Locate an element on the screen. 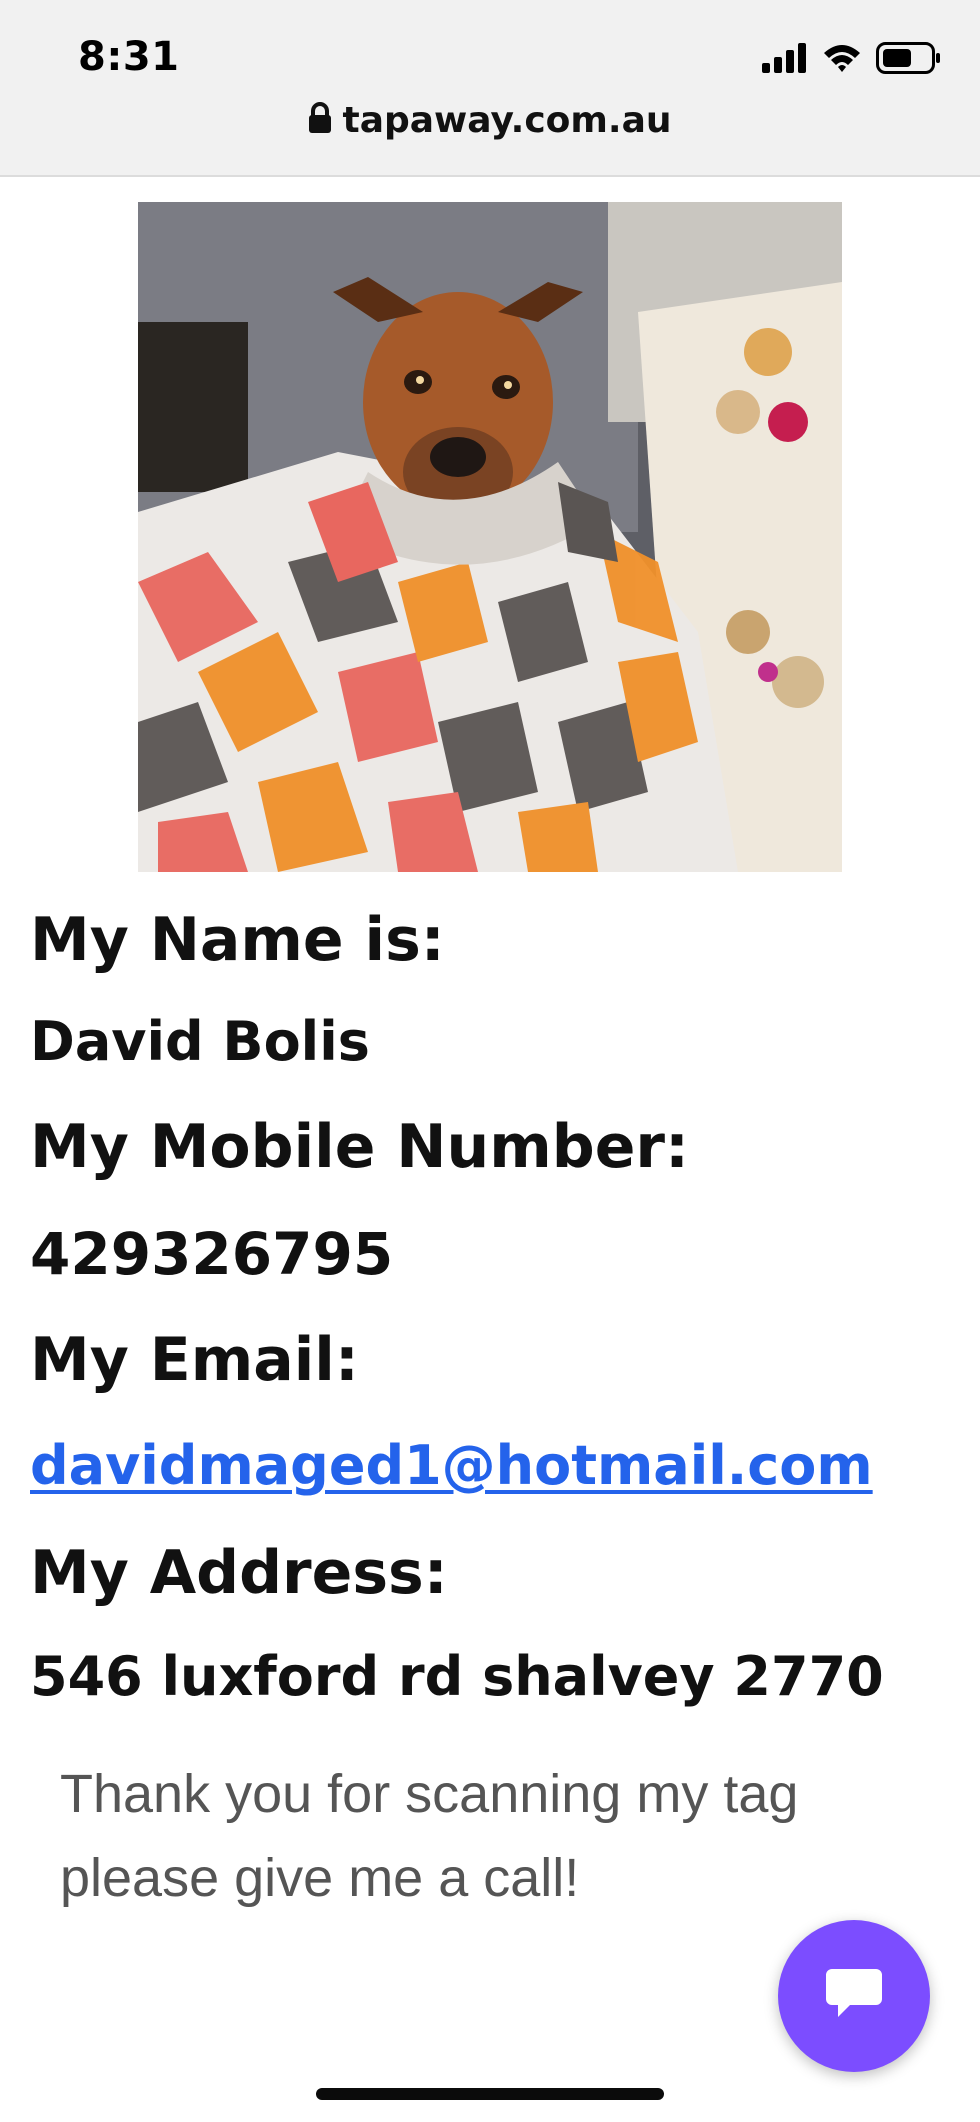  mobile-value: 429326795 is located at coordinates (211, 1254).